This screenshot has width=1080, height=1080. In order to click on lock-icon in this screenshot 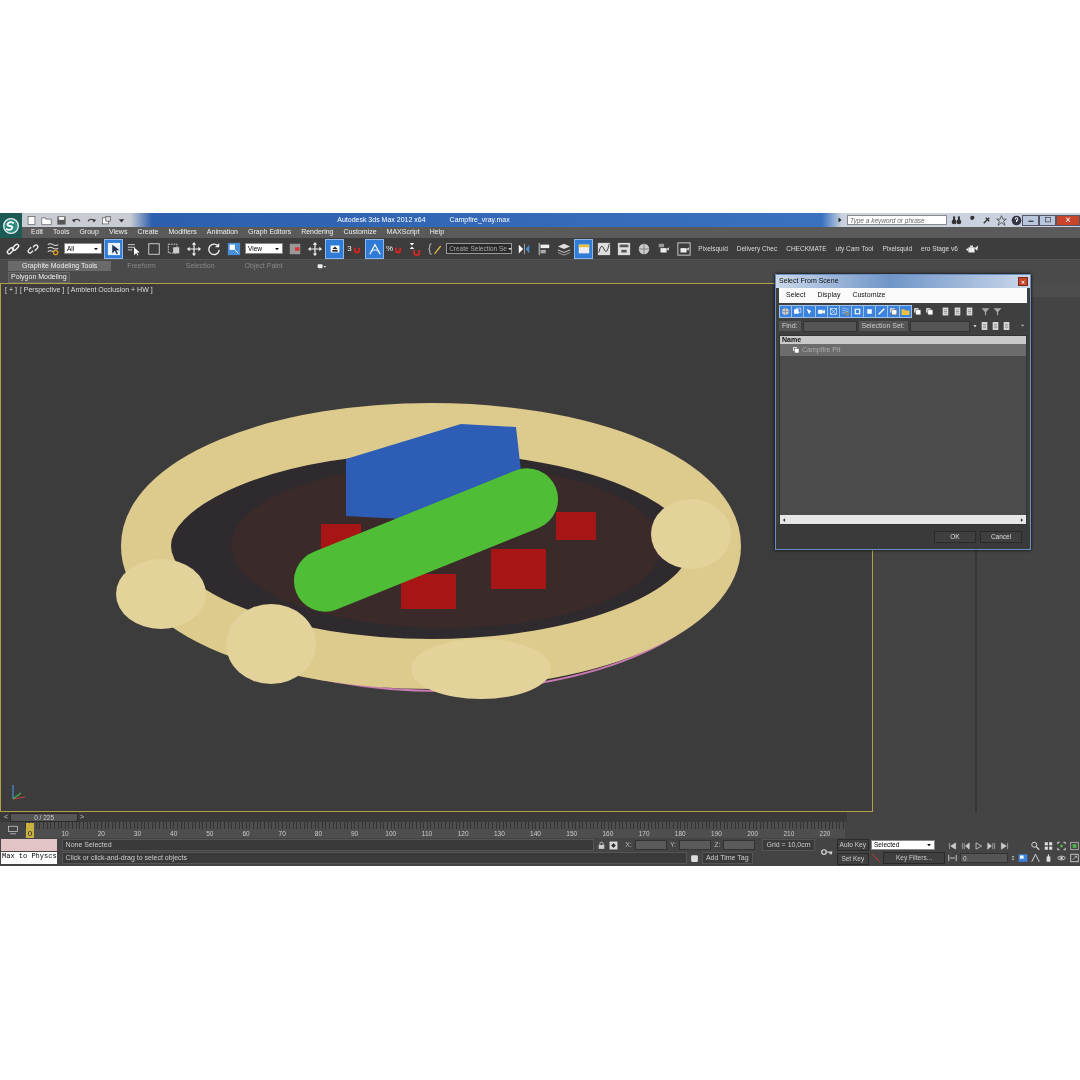, I will do `click(602, 845)`.